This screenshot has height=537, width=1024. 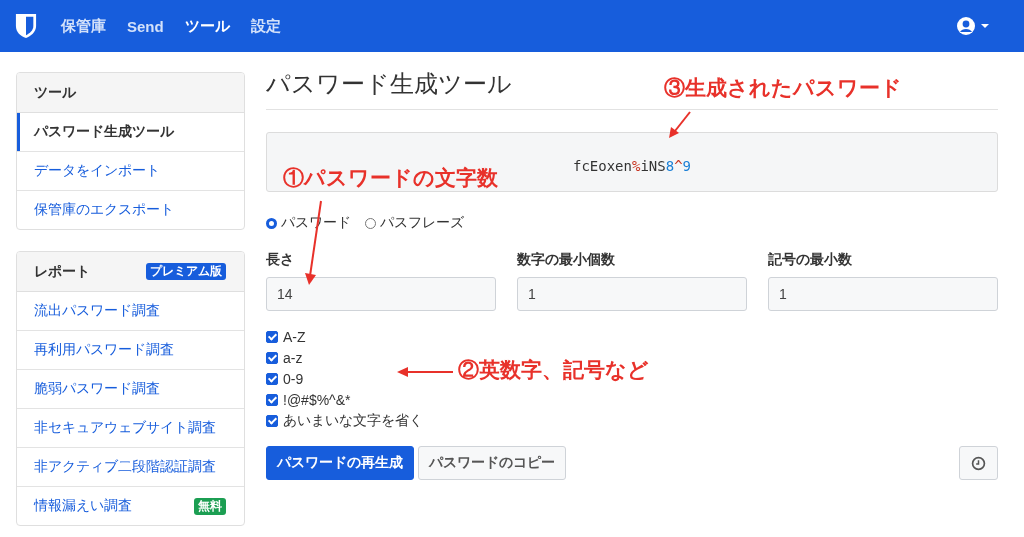 I want to click on account-menu-icon, so click(x=973, y=26).